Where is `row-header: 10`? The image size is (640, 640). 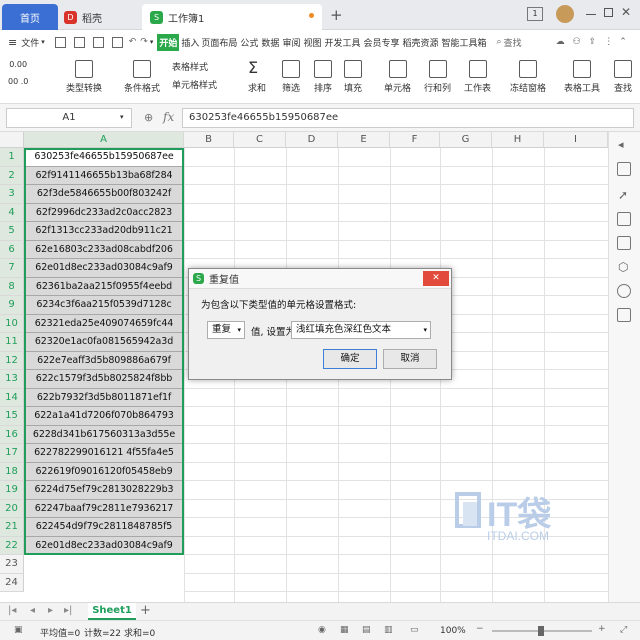
row-header: 10 is located at coordinates (12, 323).